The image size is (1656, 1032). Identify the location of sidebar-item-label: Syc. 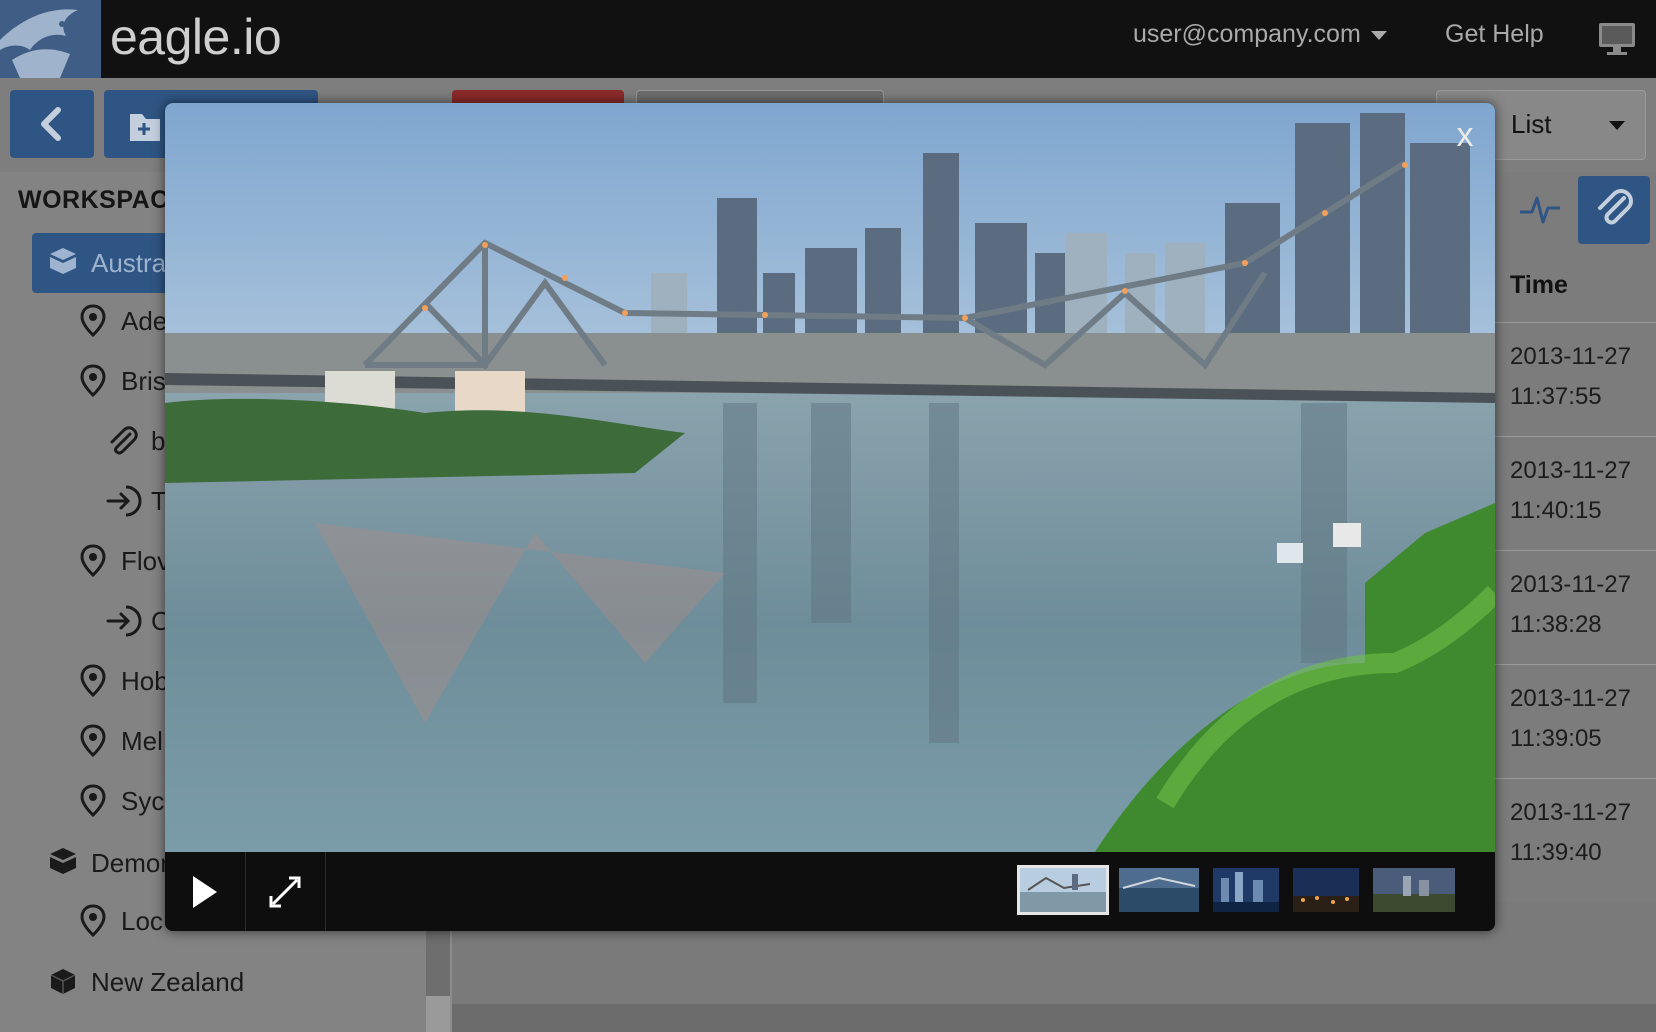
(142, 801).